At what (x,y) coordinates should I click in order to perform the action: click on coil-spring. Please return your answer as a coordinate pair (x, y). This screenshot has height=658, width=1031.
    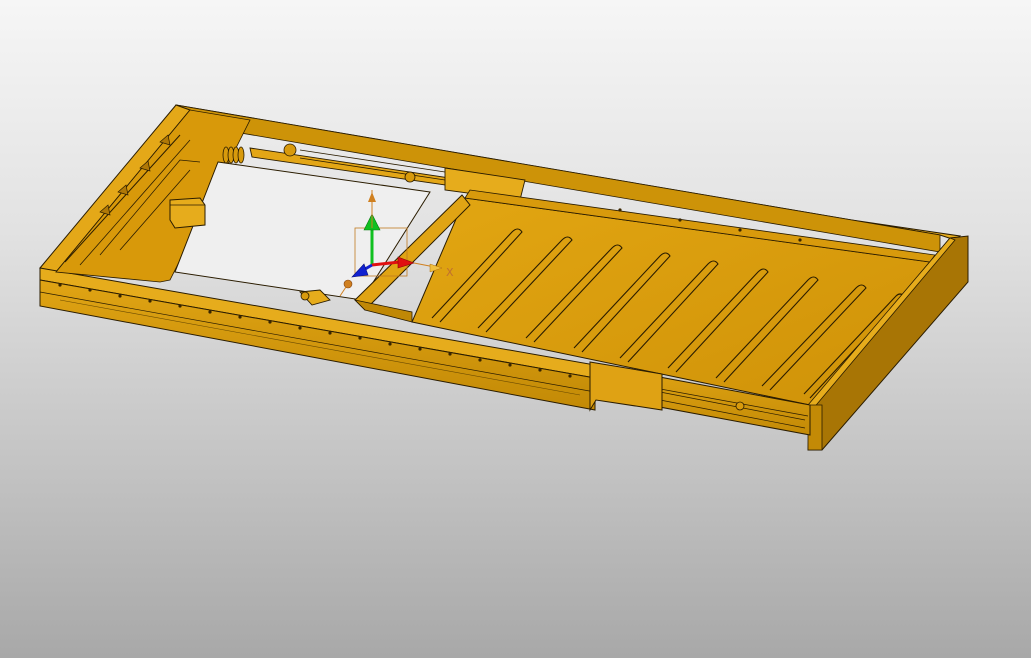
    Looking at the image, I should click on (233, 155).